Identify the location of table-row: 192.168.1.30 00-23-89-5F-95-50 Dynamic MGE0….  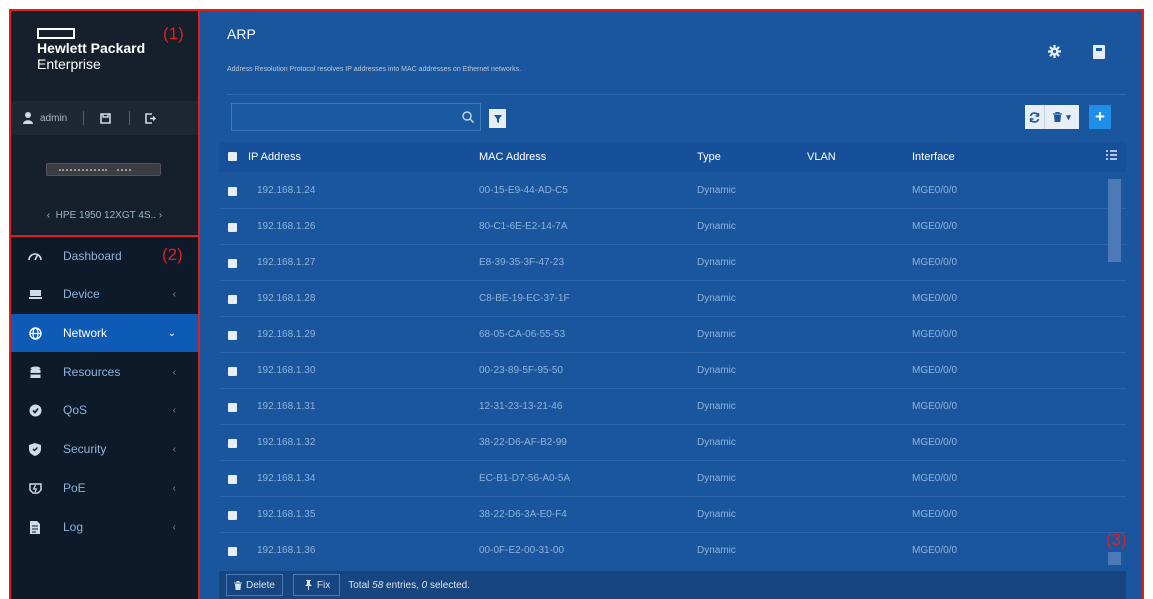
(672, 371).